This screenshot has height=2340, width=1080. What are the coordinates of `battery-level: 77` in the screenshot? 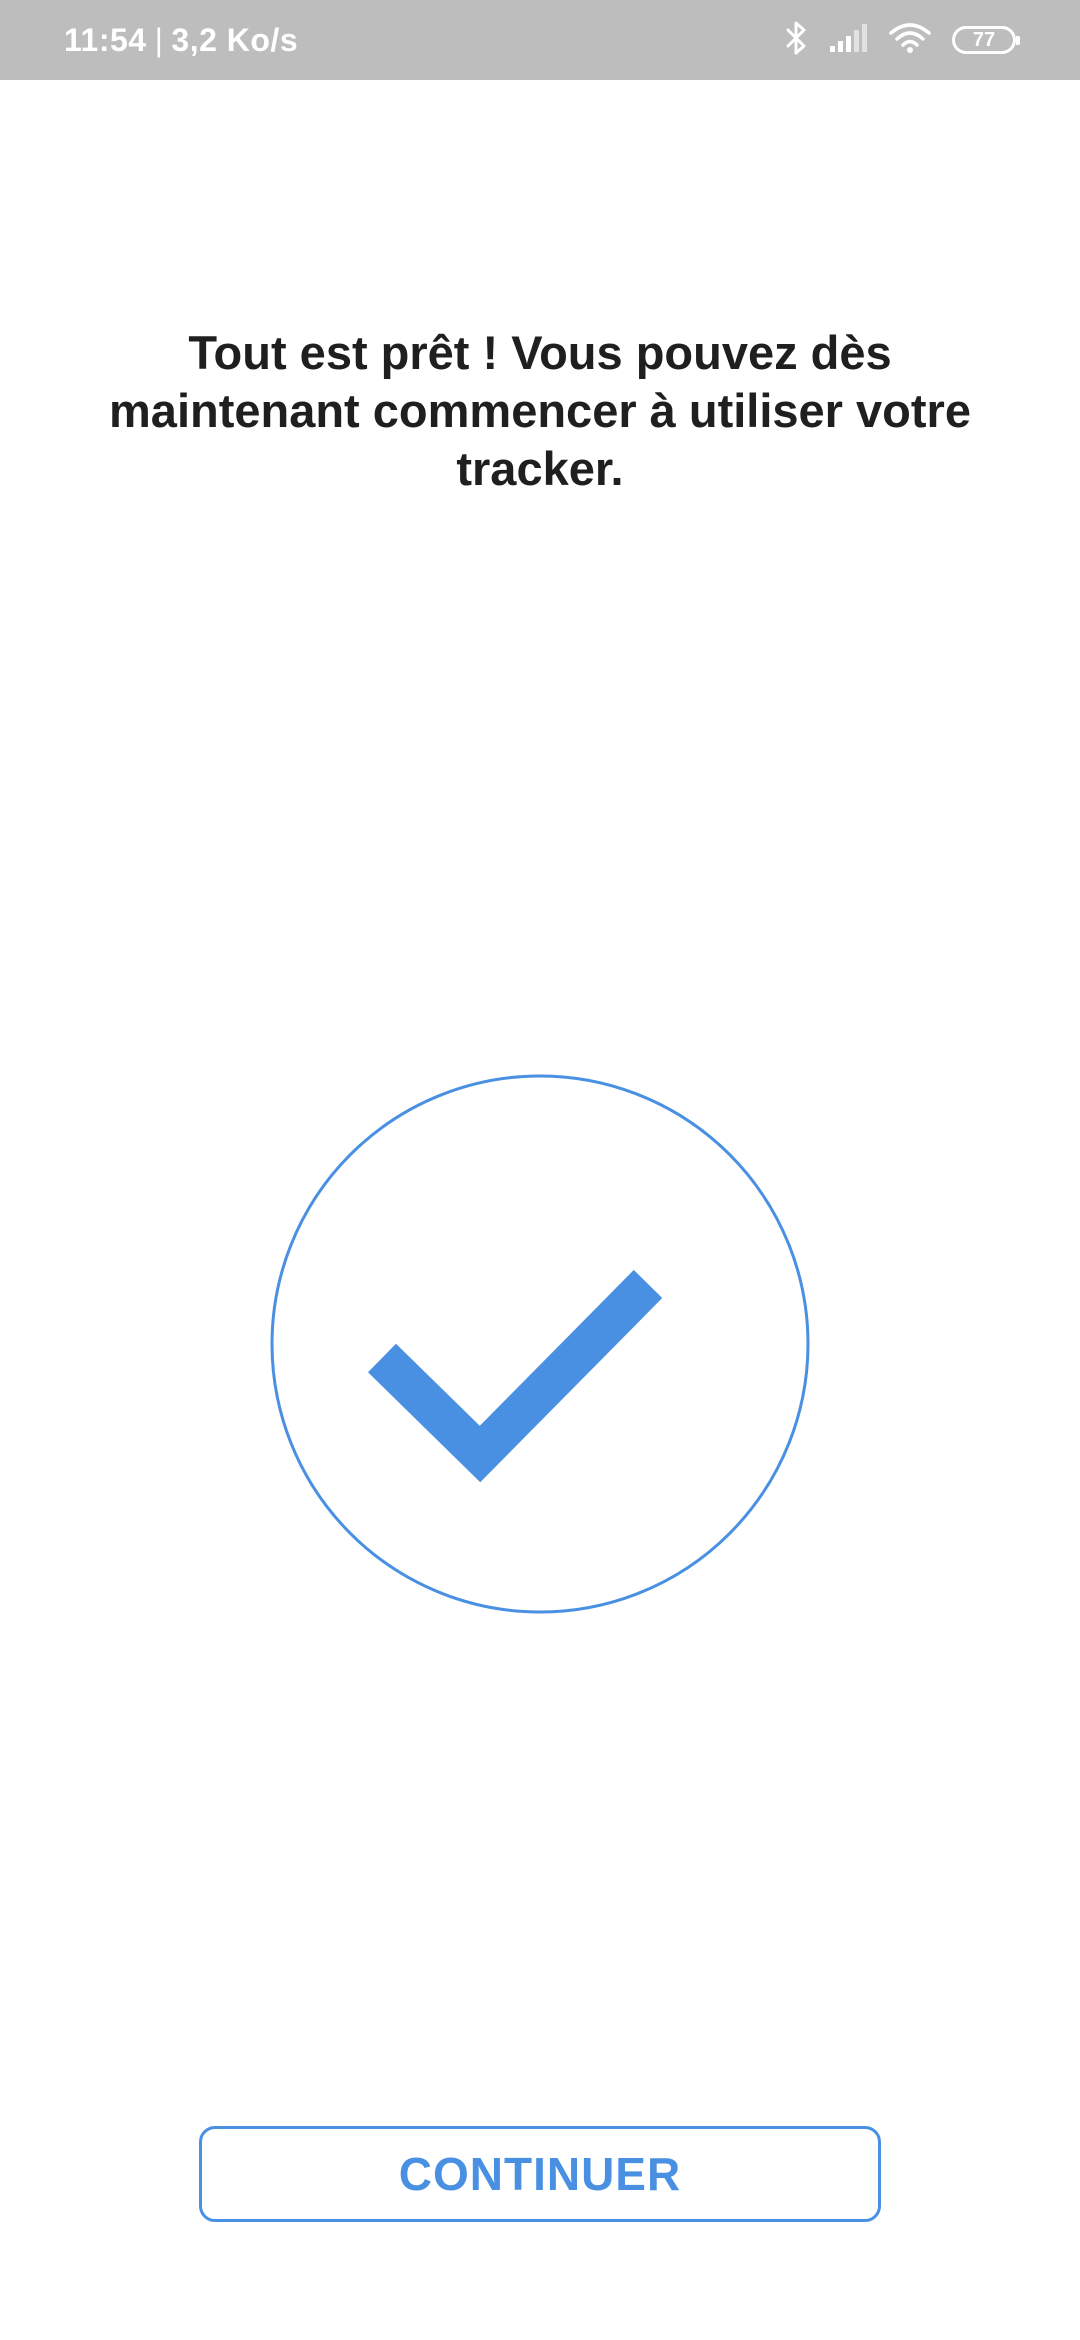 It's located at (984, 39).